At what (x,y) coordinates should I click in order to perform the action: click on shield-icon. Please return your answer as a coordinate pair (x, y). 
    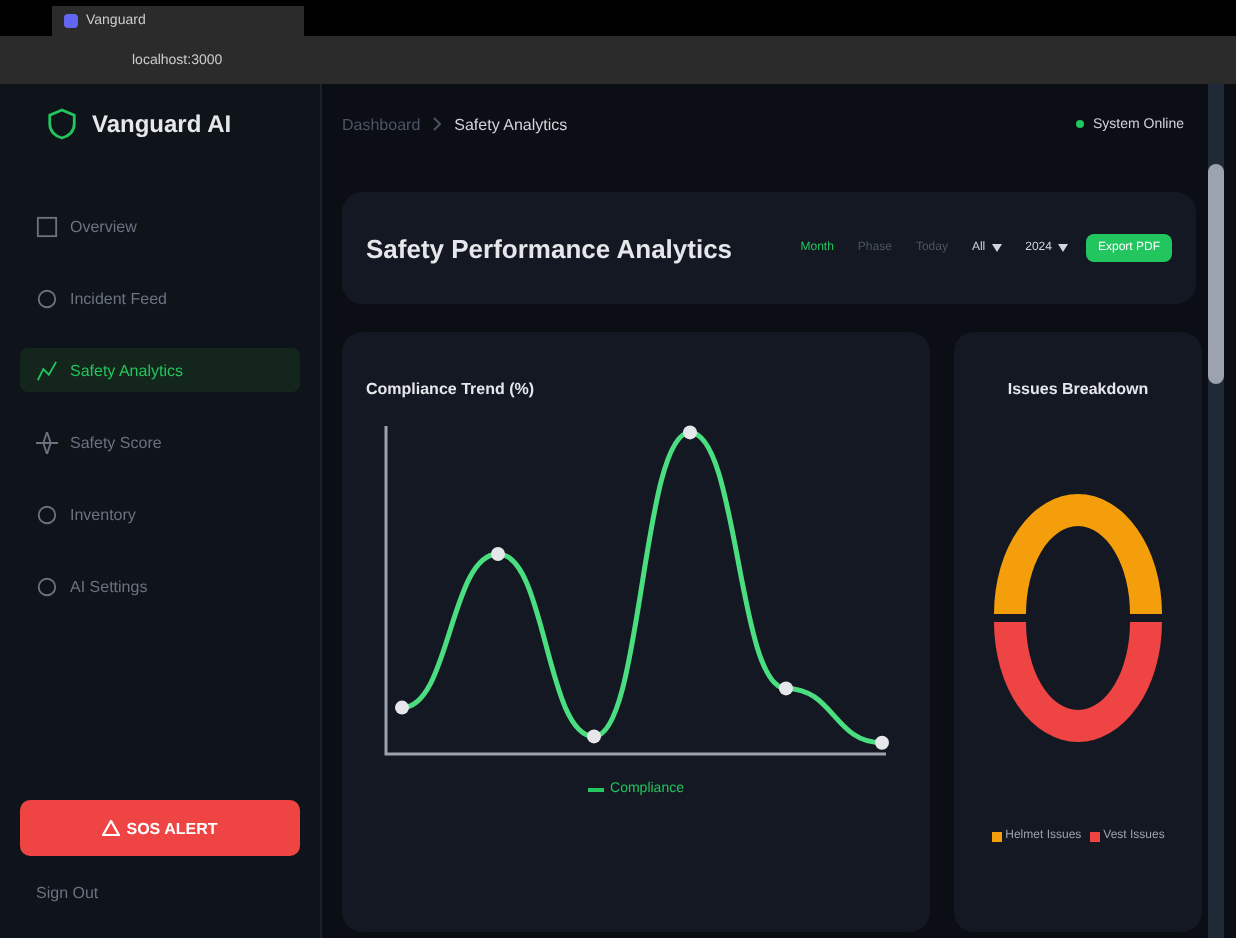
    Looking at the image, I should click on (62, 124).